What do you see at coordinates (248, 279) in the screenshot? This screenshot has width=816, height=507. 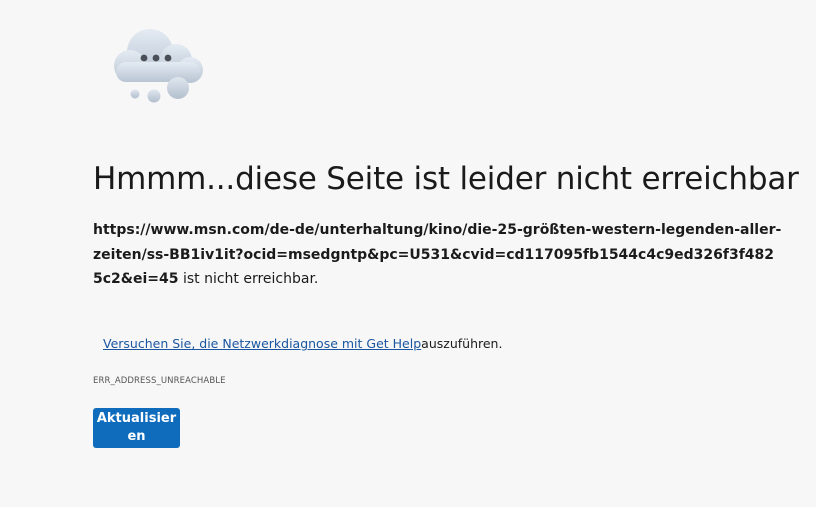 I see `unreachable-text: ist nicht erreichbar.` at bounding box center [248, 279].